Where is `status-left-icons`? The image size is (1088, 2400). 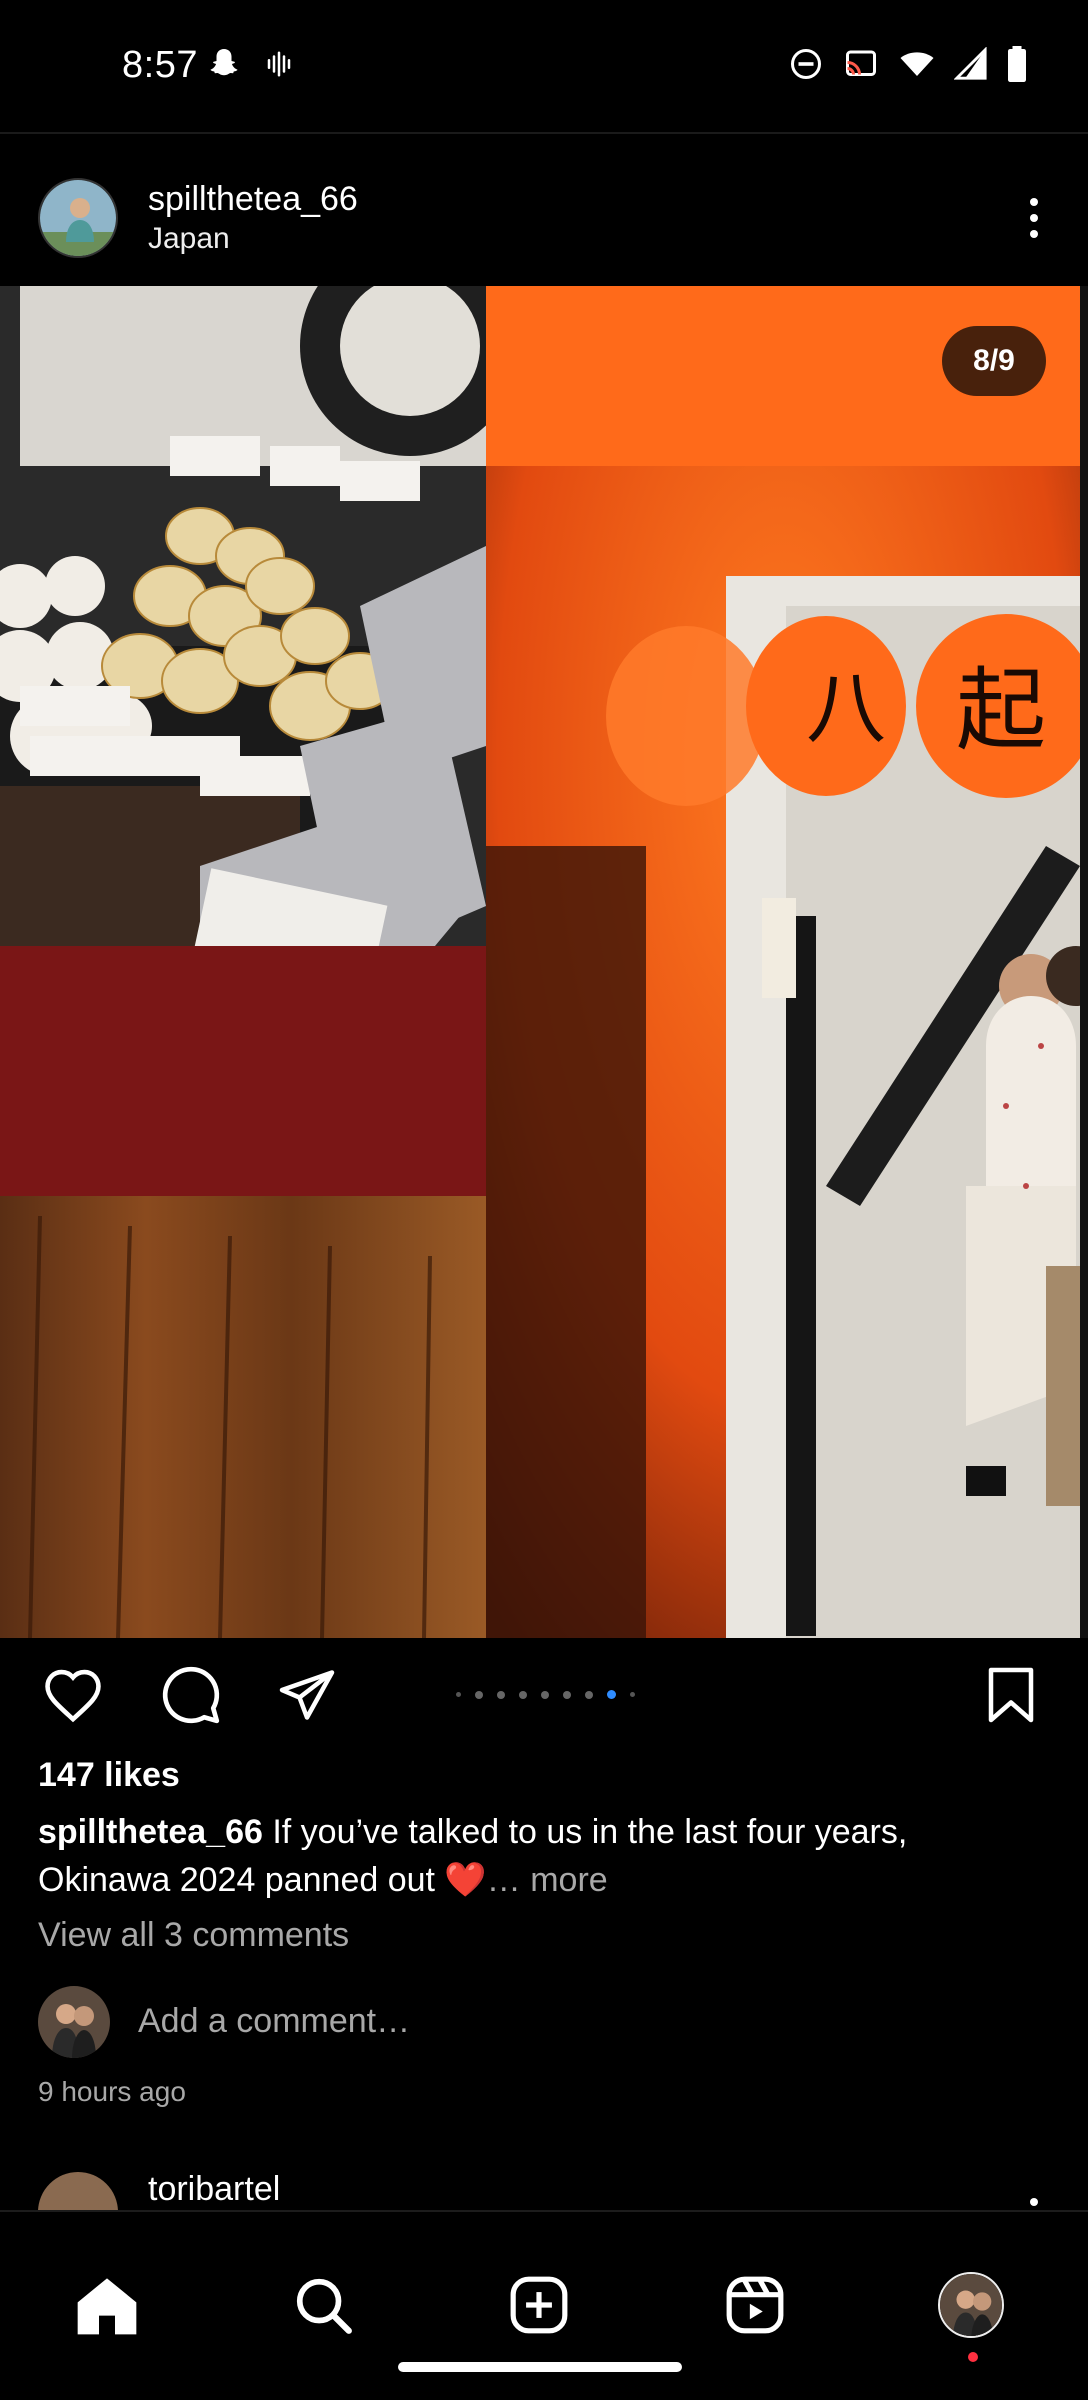 status-left-icons is located at coordinates (250, 66).